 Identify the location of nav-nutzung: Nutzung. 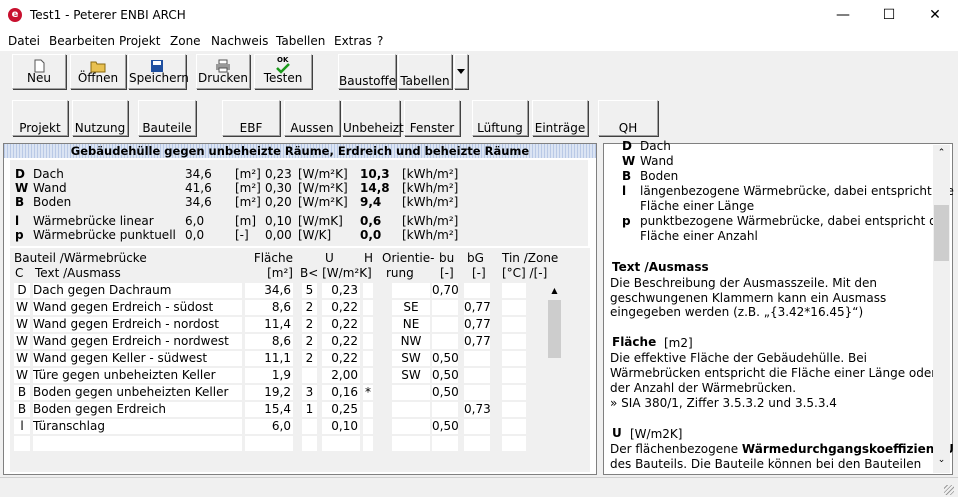
(100, 118).